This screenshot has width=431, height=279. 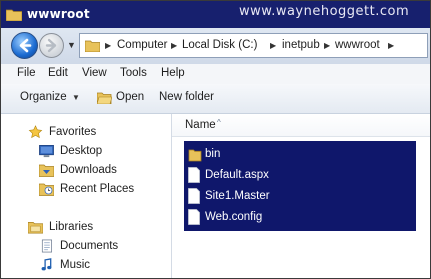 I want to click on breadcrumb-inetpub: inetpub, so click(x=301, y=45).